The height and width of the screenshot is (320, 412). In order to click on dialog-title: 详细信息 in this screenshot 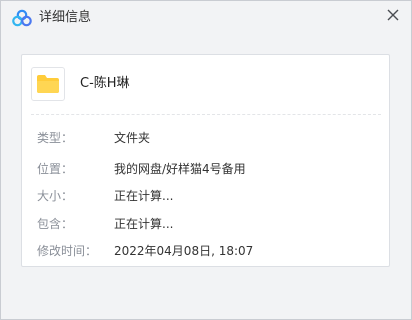, I will do `click(65, 17)`.